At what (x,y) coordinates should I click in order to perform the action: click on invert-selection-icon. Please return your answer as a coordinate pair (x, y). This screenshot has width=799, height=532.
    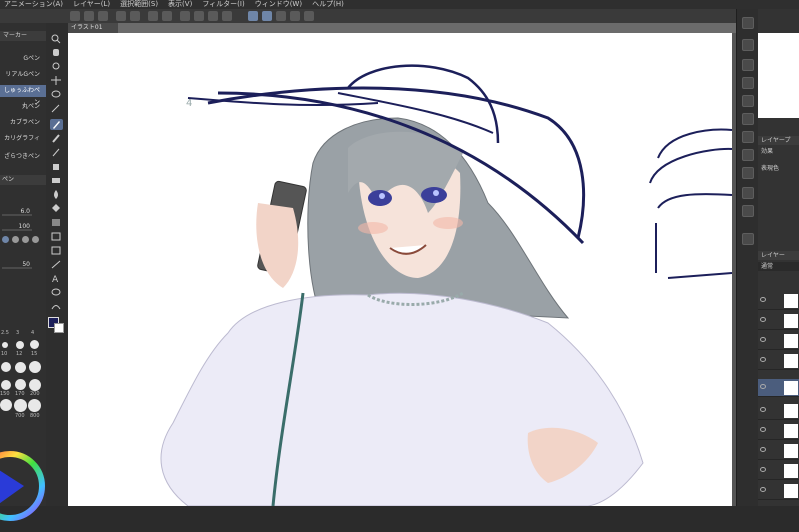
    Looking at the image, I should click on (227, 16).